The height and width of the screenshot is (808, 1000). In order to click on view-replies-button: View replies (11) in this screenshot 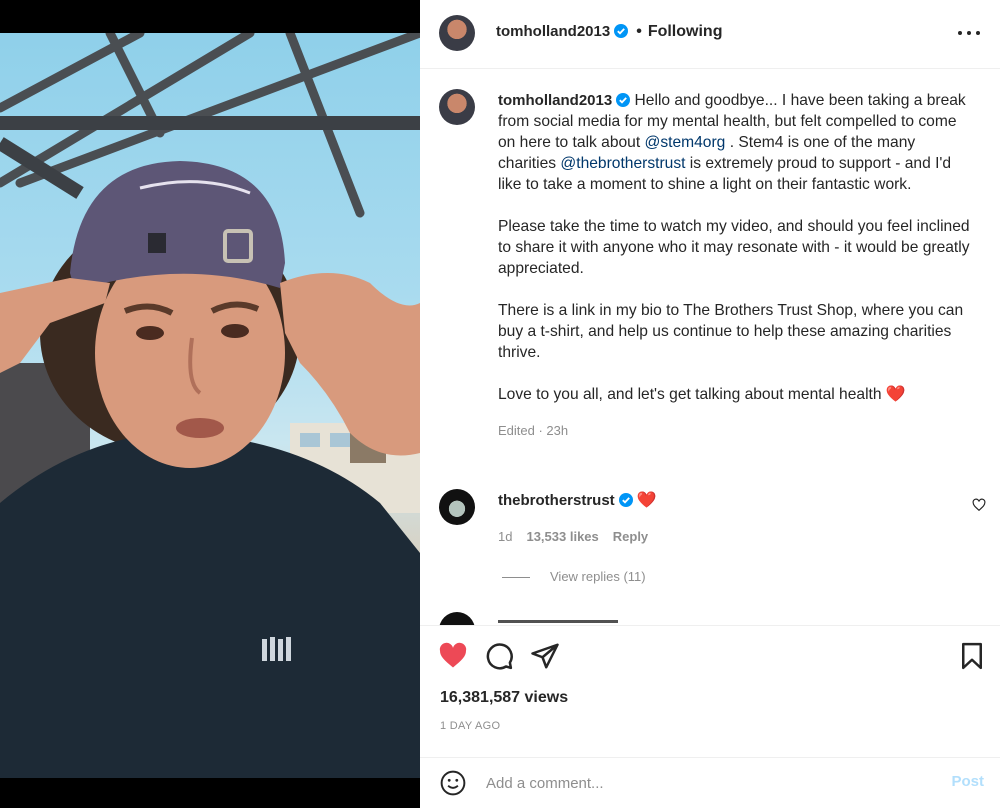, I will do `click(574, 576)`.